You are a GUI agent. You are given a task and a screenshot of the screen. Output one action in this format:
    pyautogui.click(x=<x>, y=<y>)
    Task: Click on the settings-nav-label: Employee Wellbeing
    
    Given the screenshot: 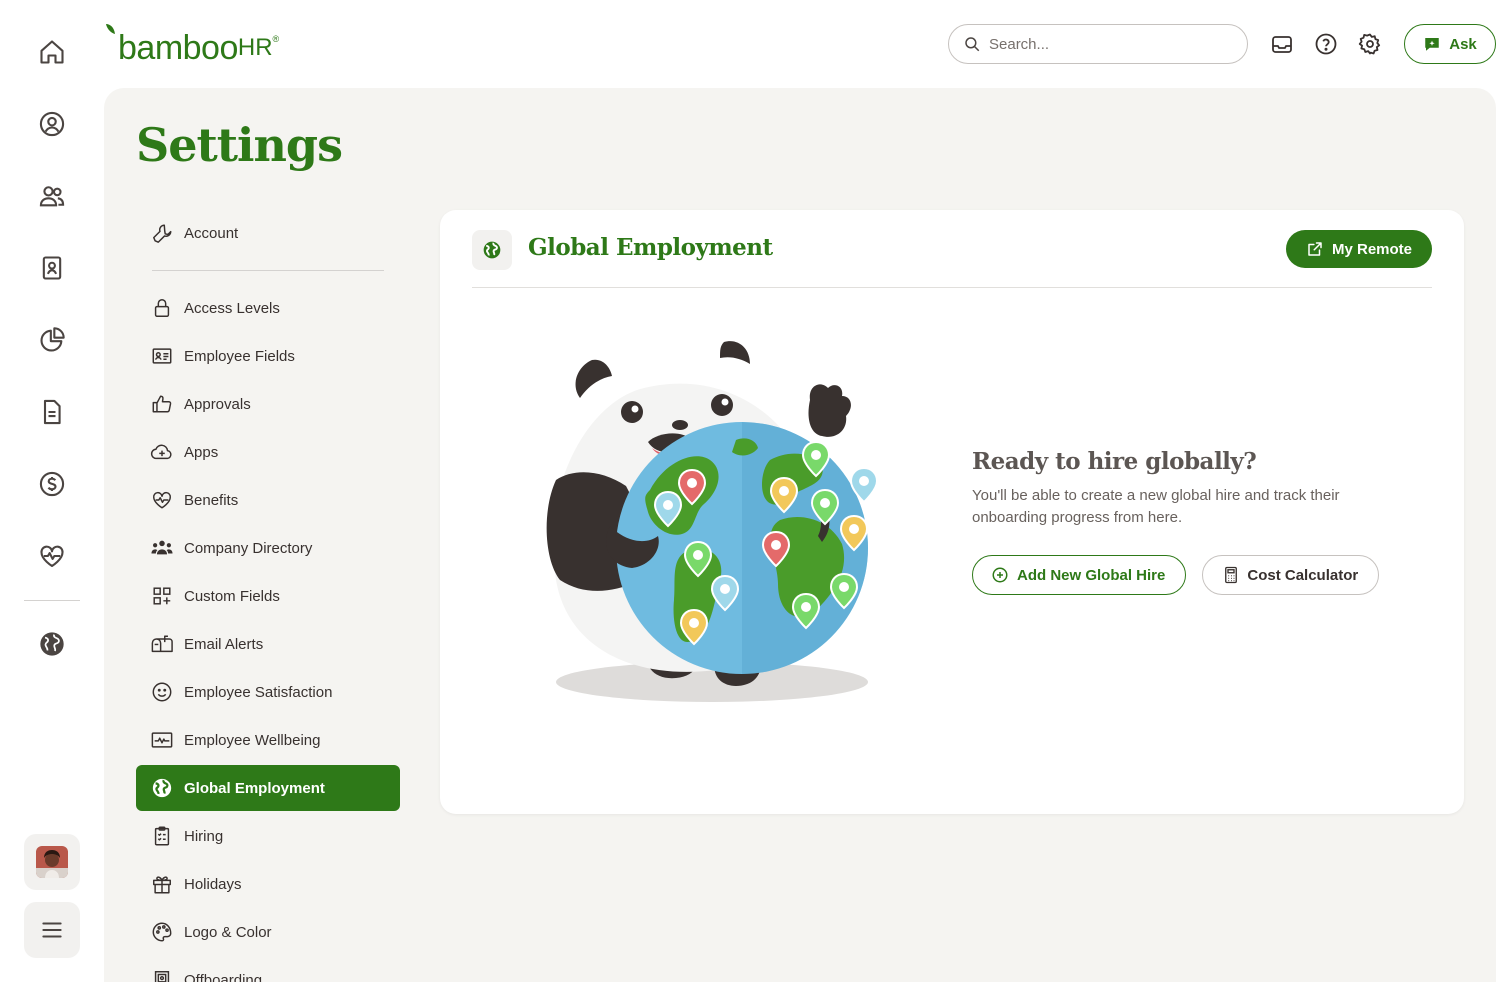 What is the action you would take?
    pyautogui.click(x=252, y=740)
    